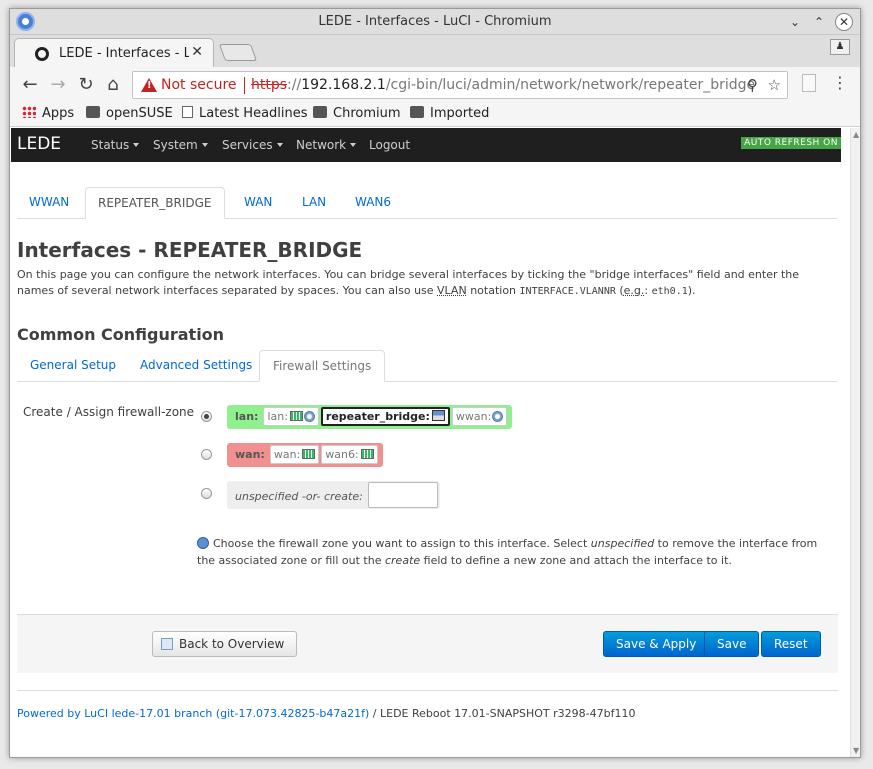 This screenshot has height=769, width=873. Describe the element at coordinates (656, 644) in the screenshot. I see `save-apply-button: Save & Apply` at that location.